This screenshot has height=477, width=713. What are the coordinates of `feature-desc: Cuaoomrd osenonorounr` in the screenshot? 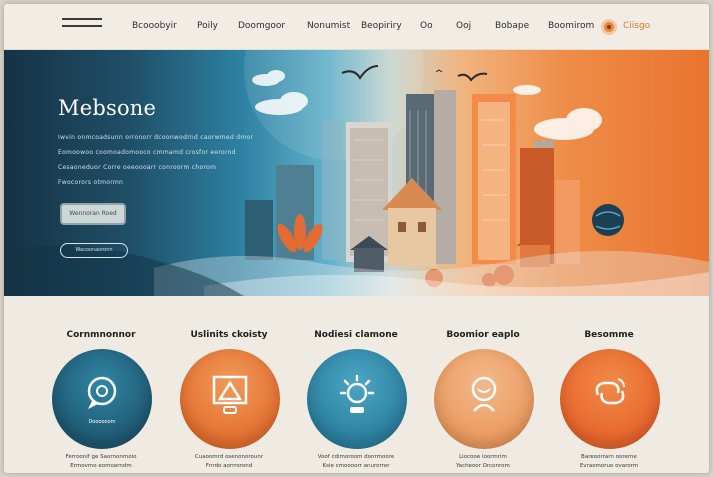 It's located at (229, 457).